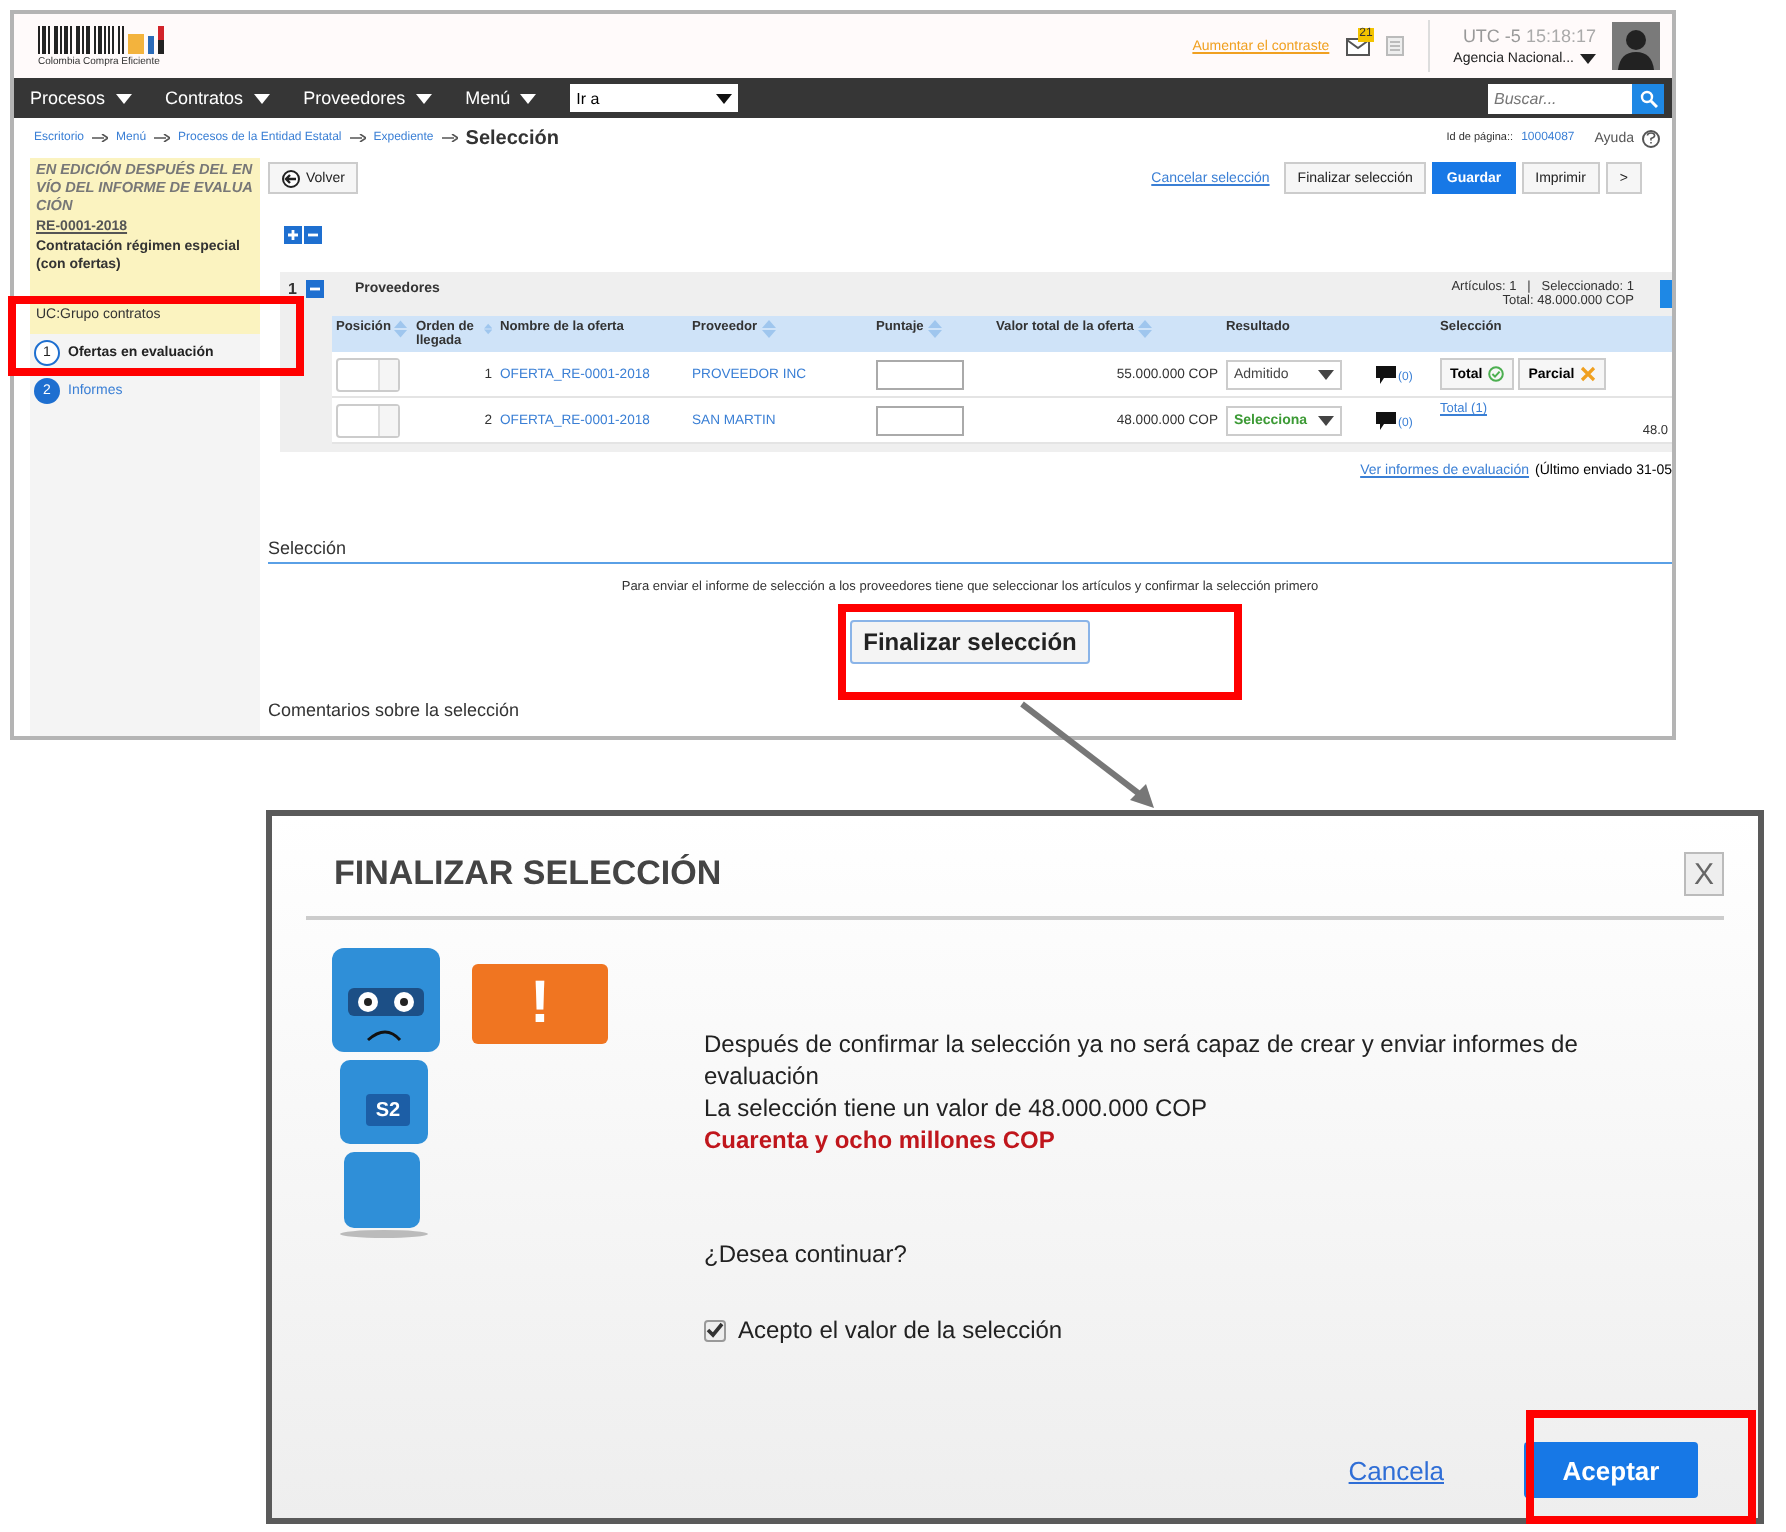 The image size is (1786, 1532). What do you see at coordinates (292, 289) in the screenshot?
I see `section-number: 1` at bounding box center [292, 289].